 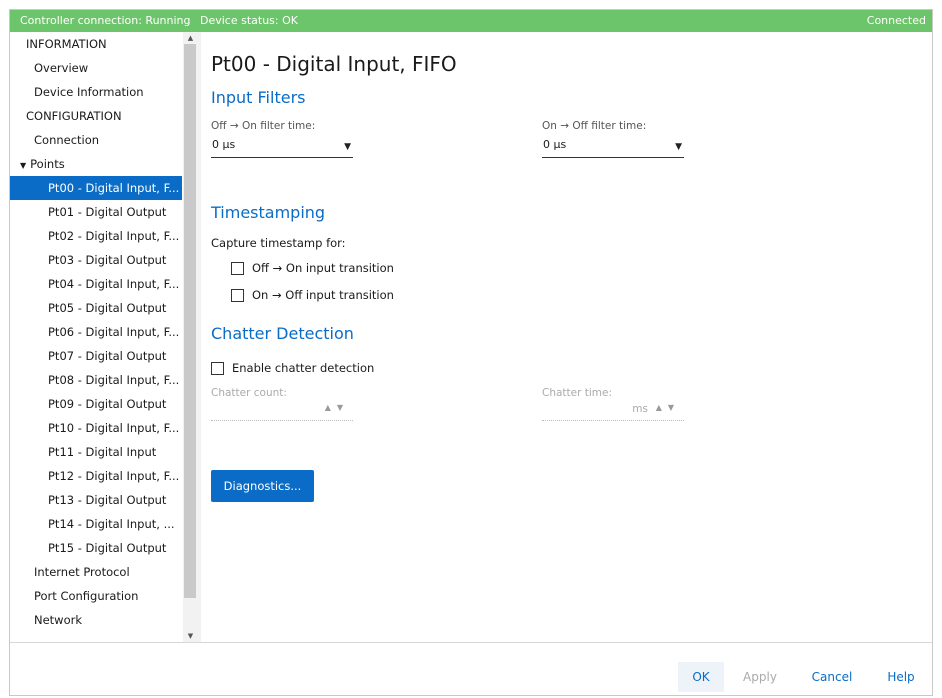 What do you see at coordinates (96, 260) in the screenshot?
I see `sidebar-item-pt03: Pt03 - Digital Output` at bounding box center [96, 260].